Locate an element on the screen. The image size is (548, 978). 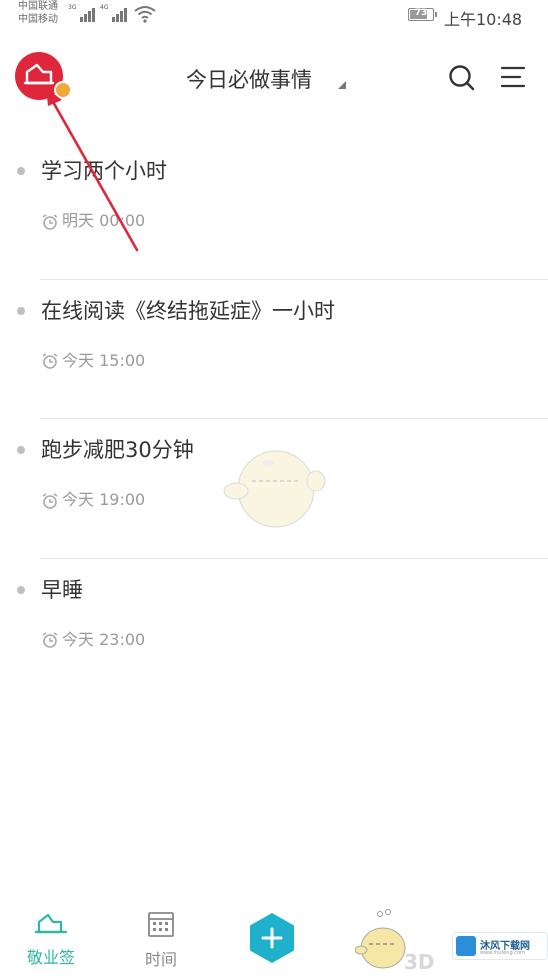
task-reminder: 今天 15:00 is located at coordinates (93, 359).